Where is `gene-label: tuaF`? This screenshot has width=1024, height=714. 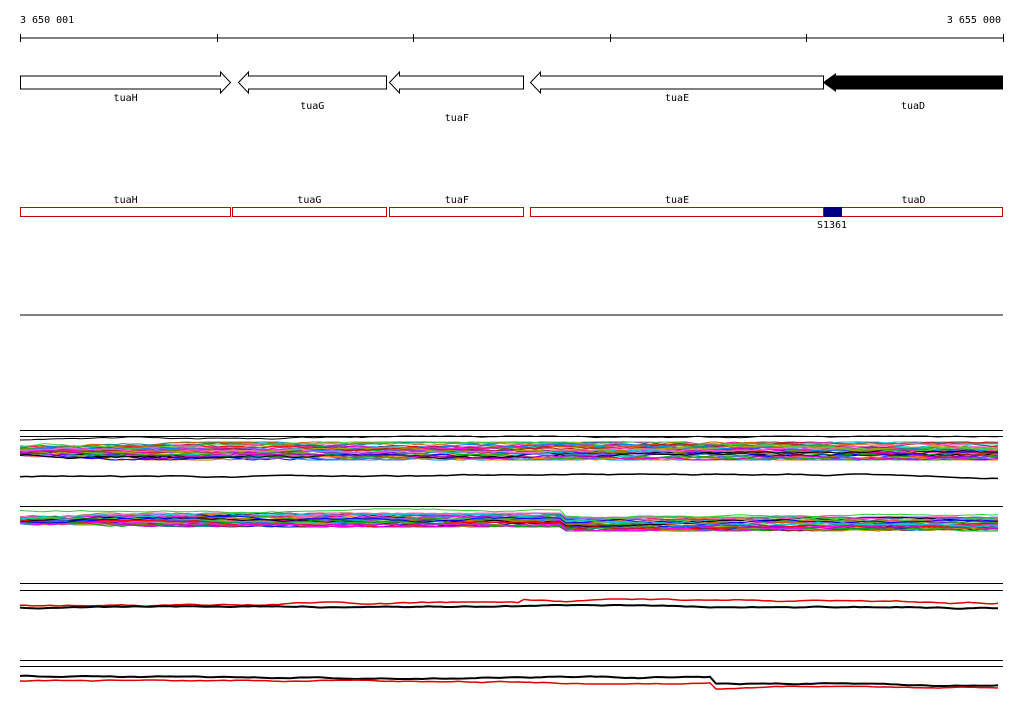
gene-label: tuaF is located at coordinates (457, 118).